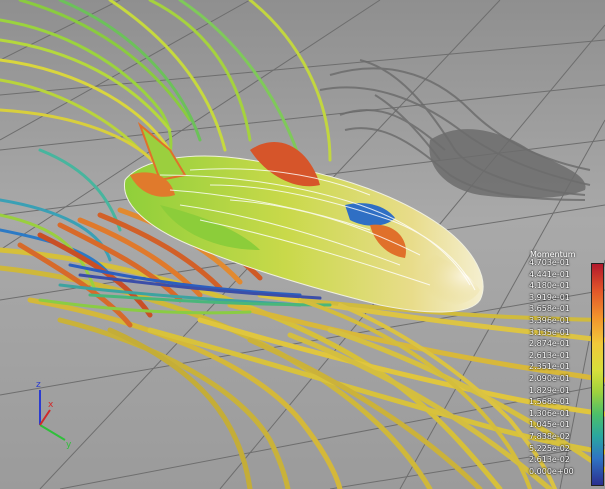 The width and height of the screenshot is (605, 489). Describe the element at coordinates (549, 390) in the screenshot. I see `legend-tick-label: 1.829e-01` at that location.